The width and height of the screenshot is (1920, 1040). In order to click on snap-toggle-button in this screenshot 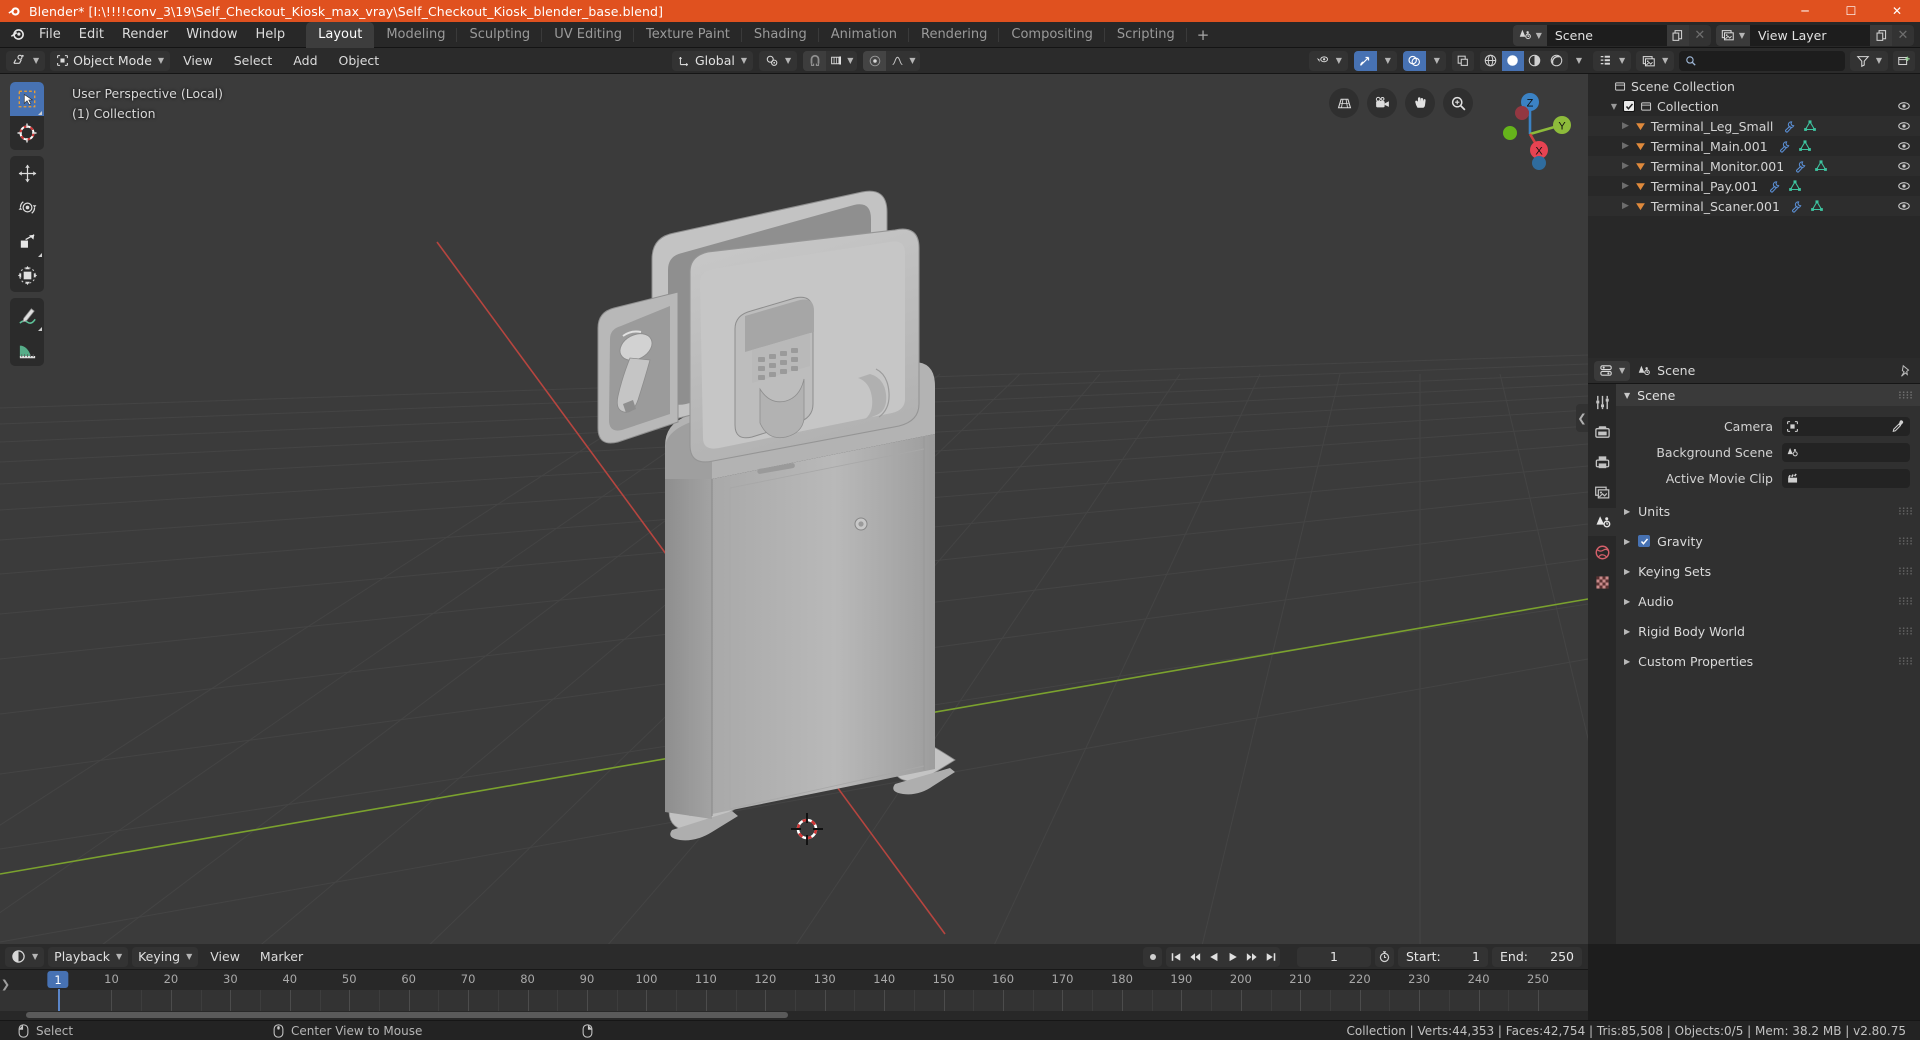, I will do `click(815, 60)`.